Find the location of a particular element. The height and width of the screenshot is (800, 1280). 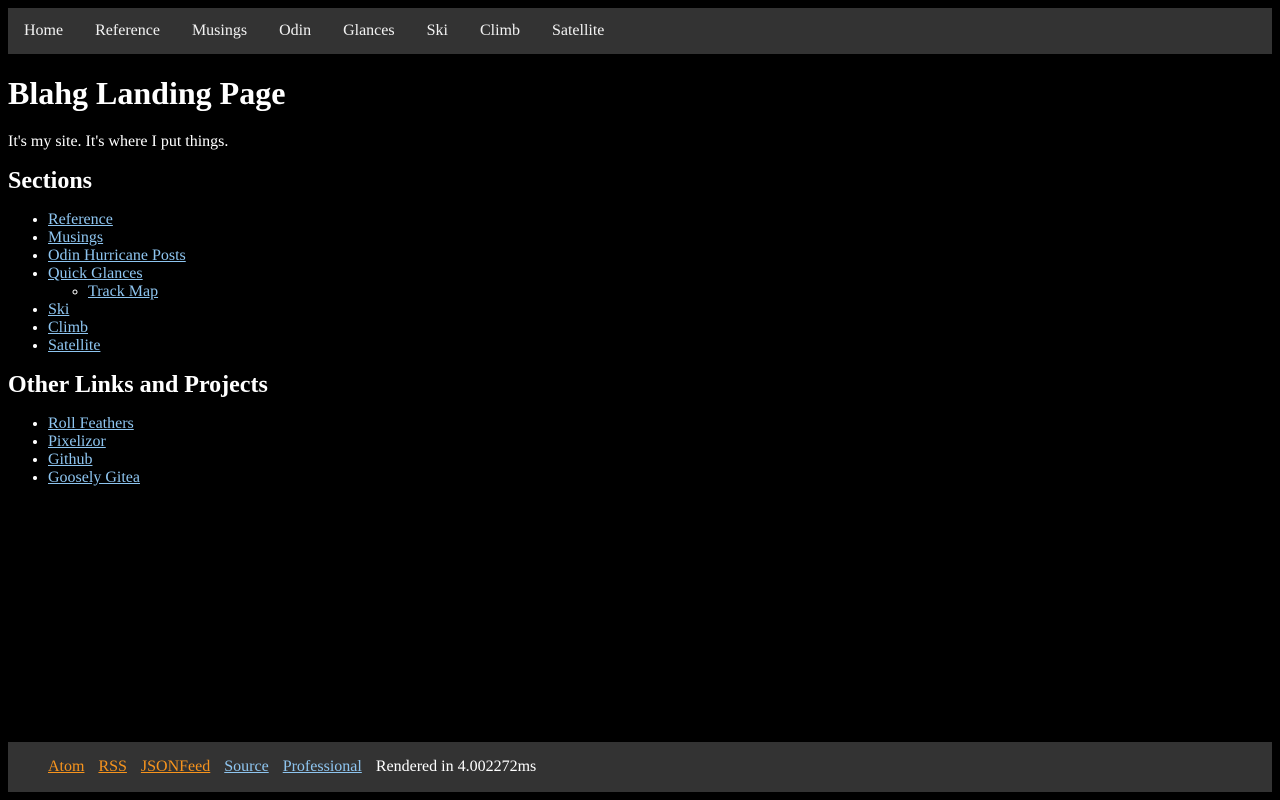

footer-source-link: Source is located at coordinates (246, 766).